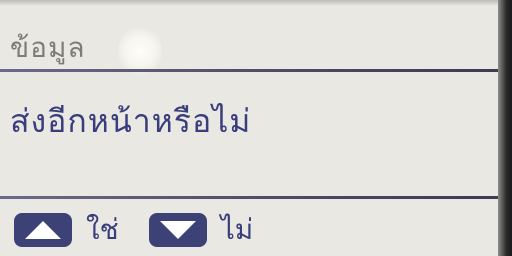 This screenshot has width=512, height=256. I want to click on up-button, so click(43, 230).